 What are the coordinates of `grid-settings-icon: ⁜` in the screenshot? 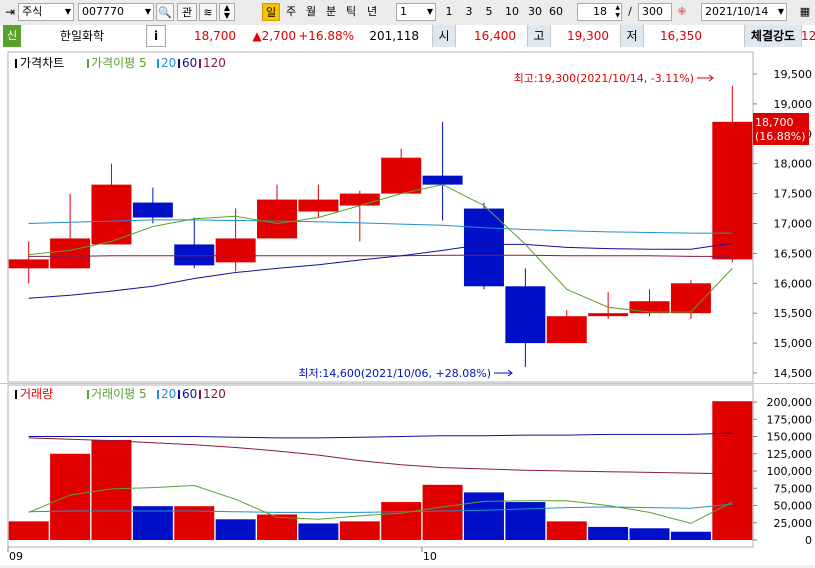 It's located at (682, 11).